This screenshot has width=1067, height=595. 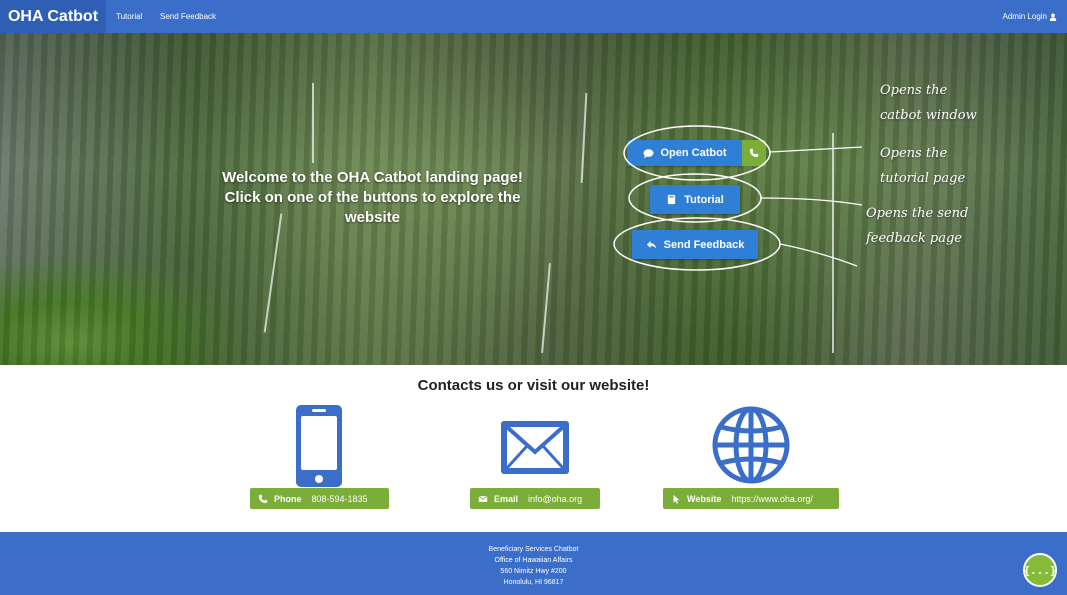 I want to click on nav-link-tutorial: Tutorial, so click(x=129, y=16).